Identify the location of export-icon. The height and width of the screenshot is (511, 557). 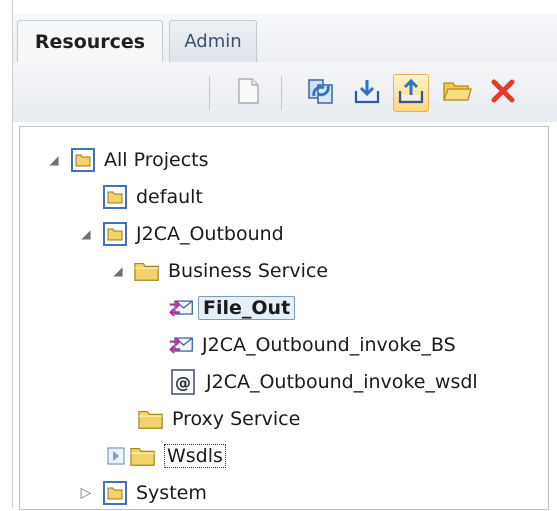
(411, 93).